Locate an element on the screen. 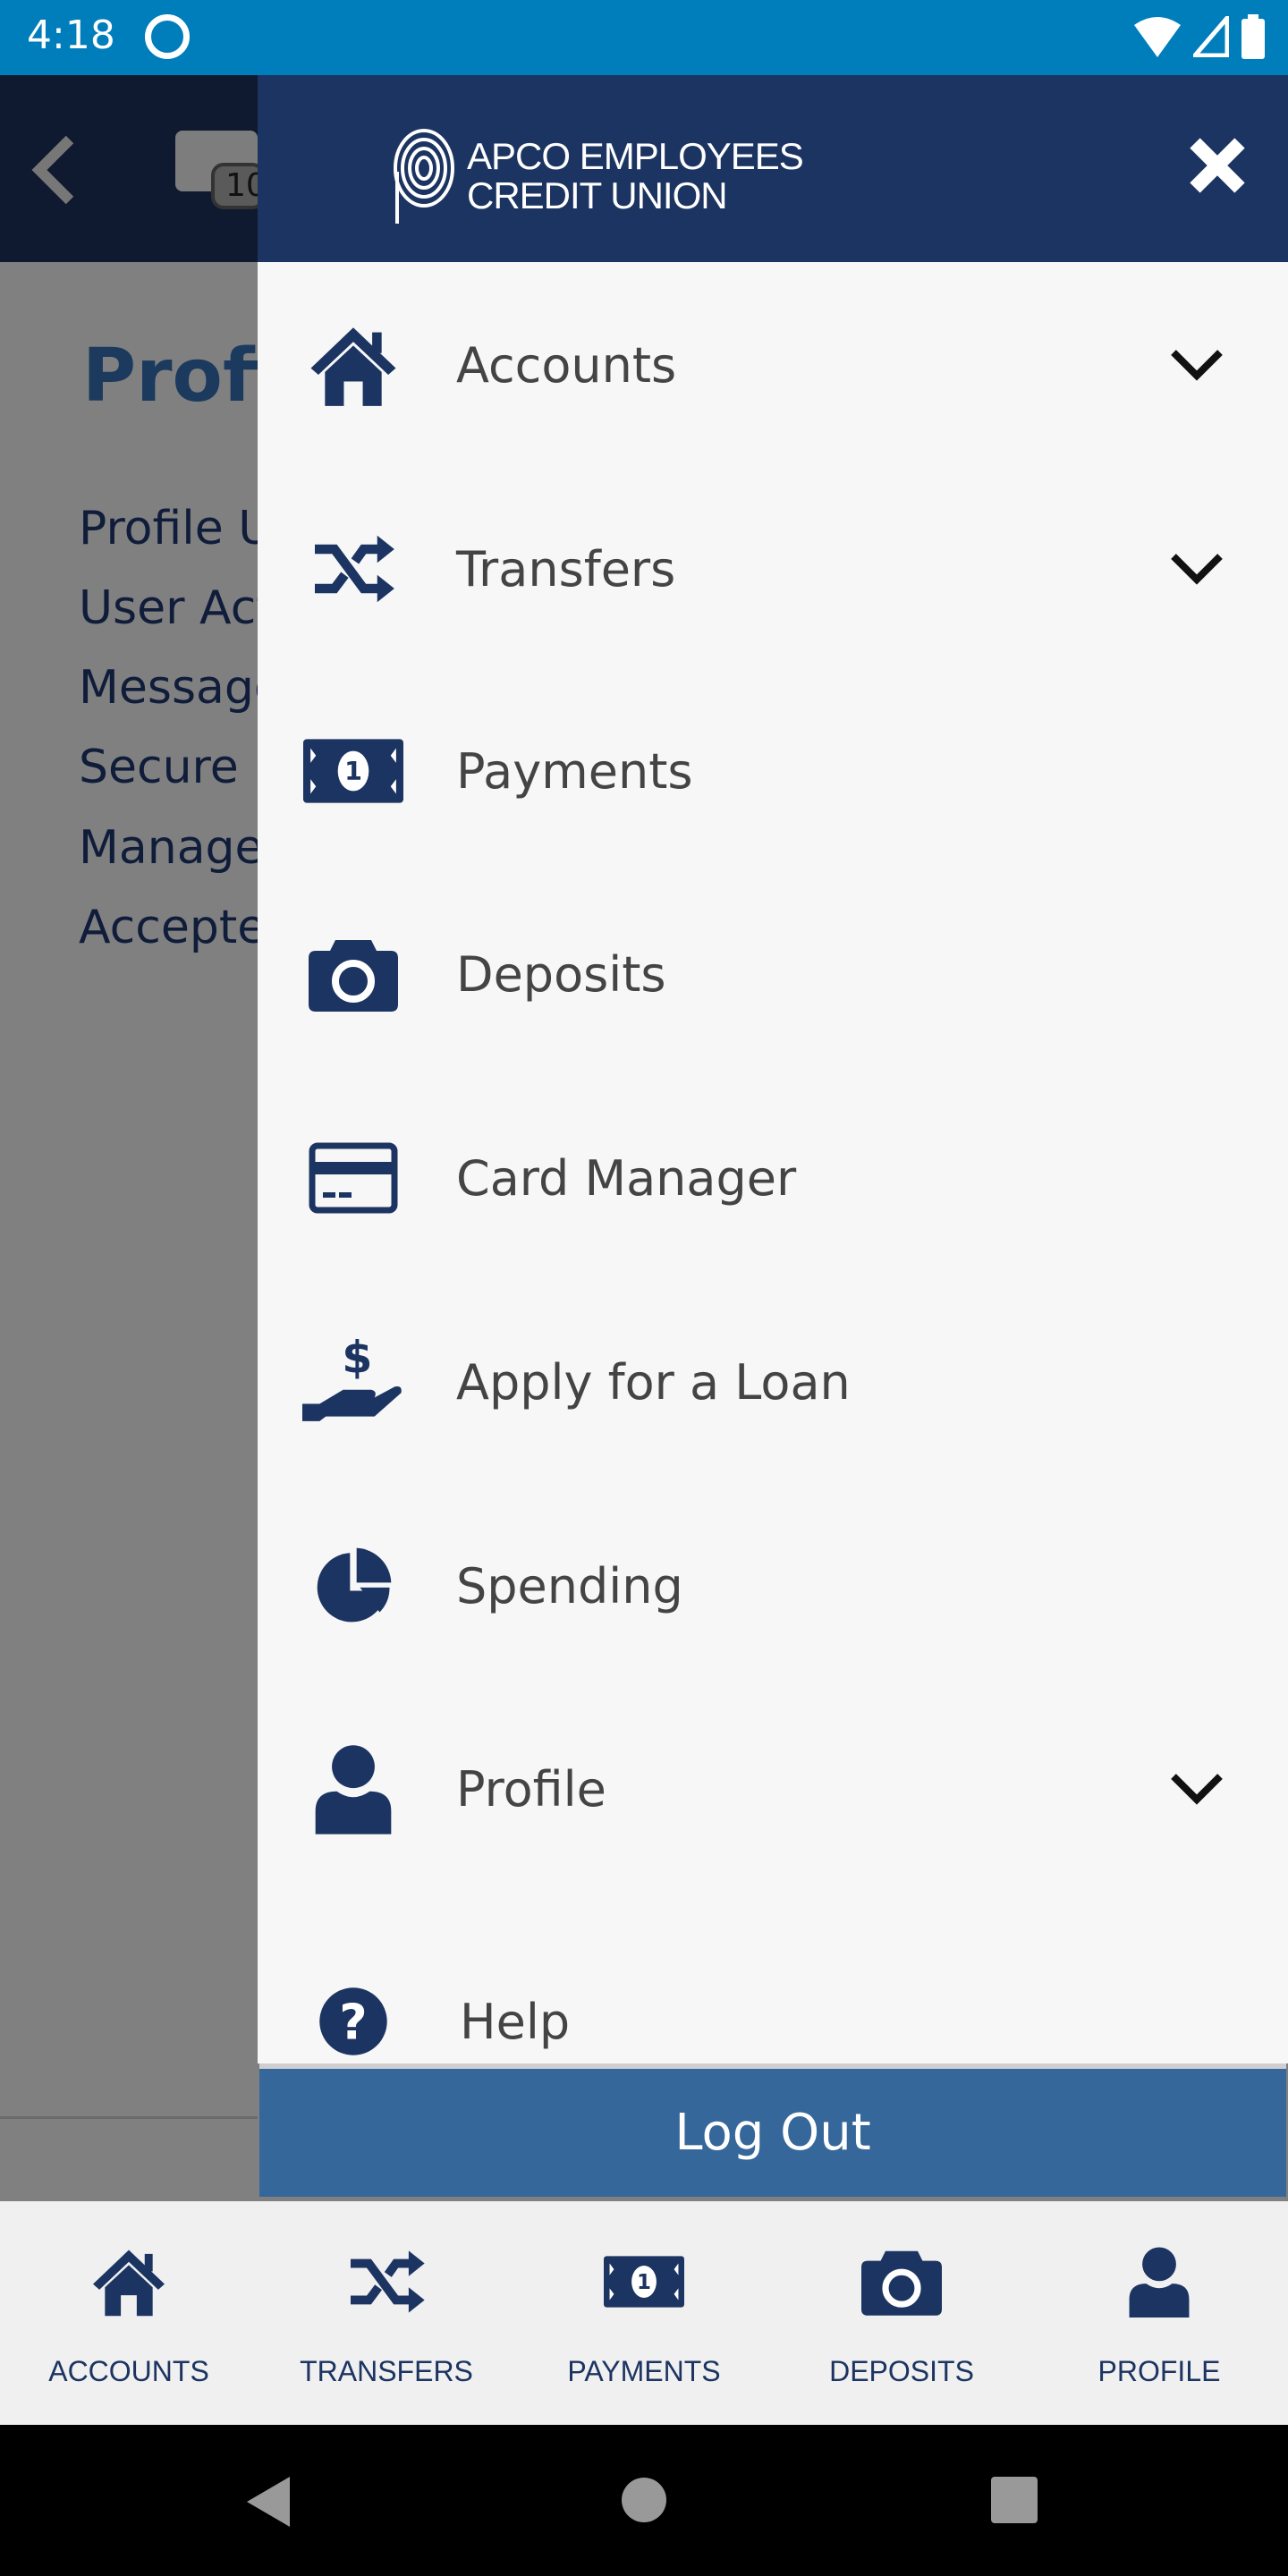 The image size is (1288, 2576). menu-item-apply-for-loan: Apply for a Loan is located at coordinates (773, 1382).